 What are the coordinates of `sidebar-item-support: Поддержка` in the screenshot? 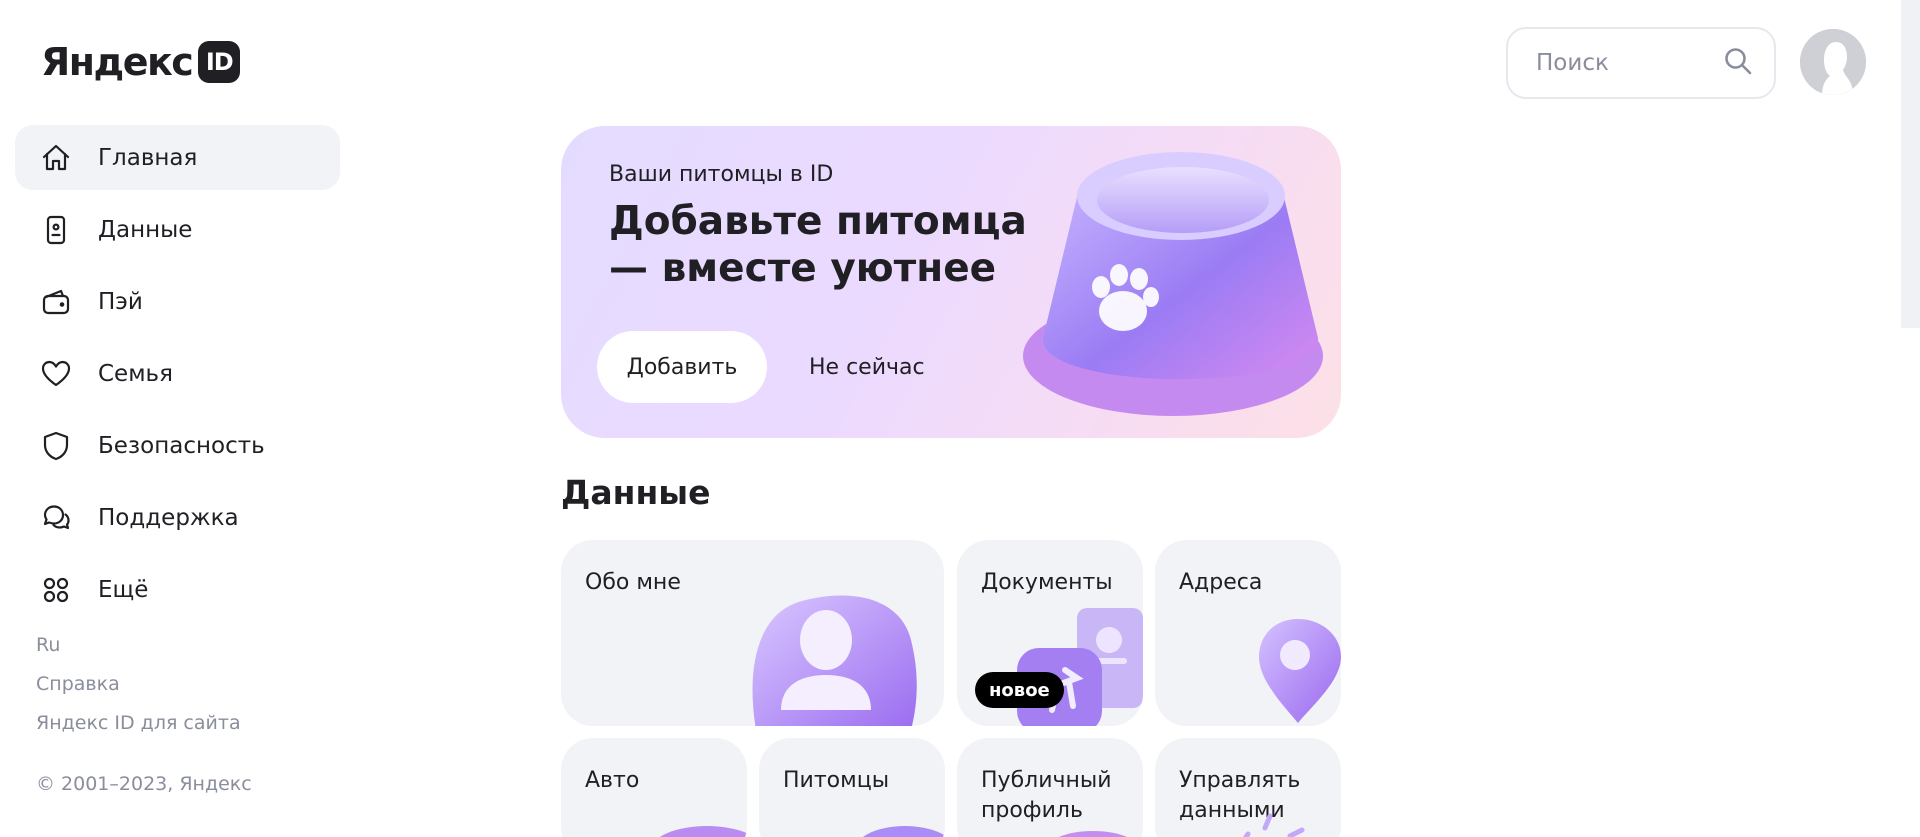 It's located at (177, 517).